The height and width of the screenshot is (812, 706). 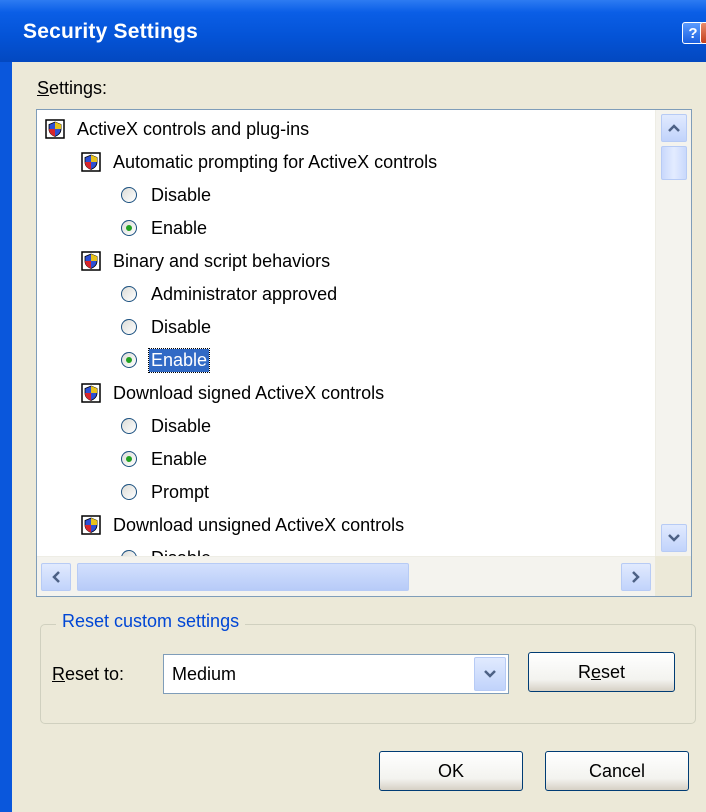 What do you see at coordinates (88, 674) in the screenshot?
I see `reset-to-label: Reset to:` at bounding box center [88, 674].